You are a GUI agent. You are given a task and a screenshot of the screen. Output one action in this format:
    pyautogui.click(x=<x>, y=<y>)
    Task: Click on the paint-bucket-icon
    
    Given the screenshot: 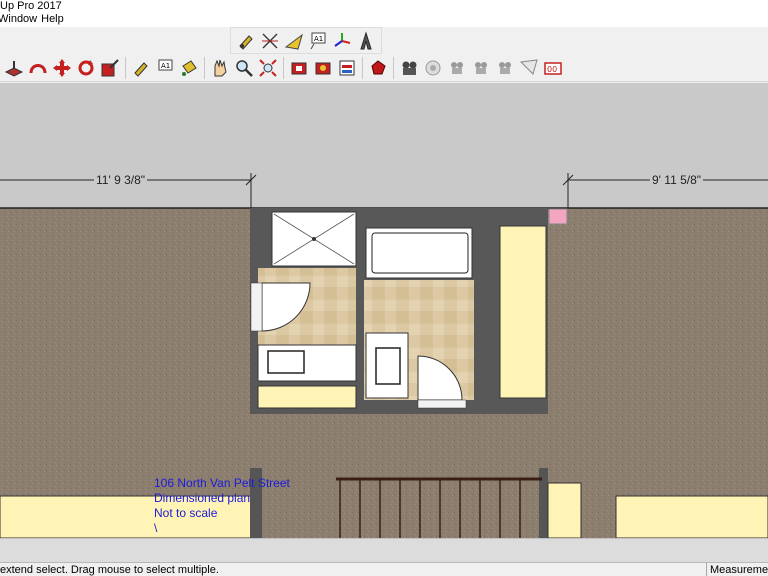 What is the action you would take?
    pyautogui.click(x=189, y=68)
    